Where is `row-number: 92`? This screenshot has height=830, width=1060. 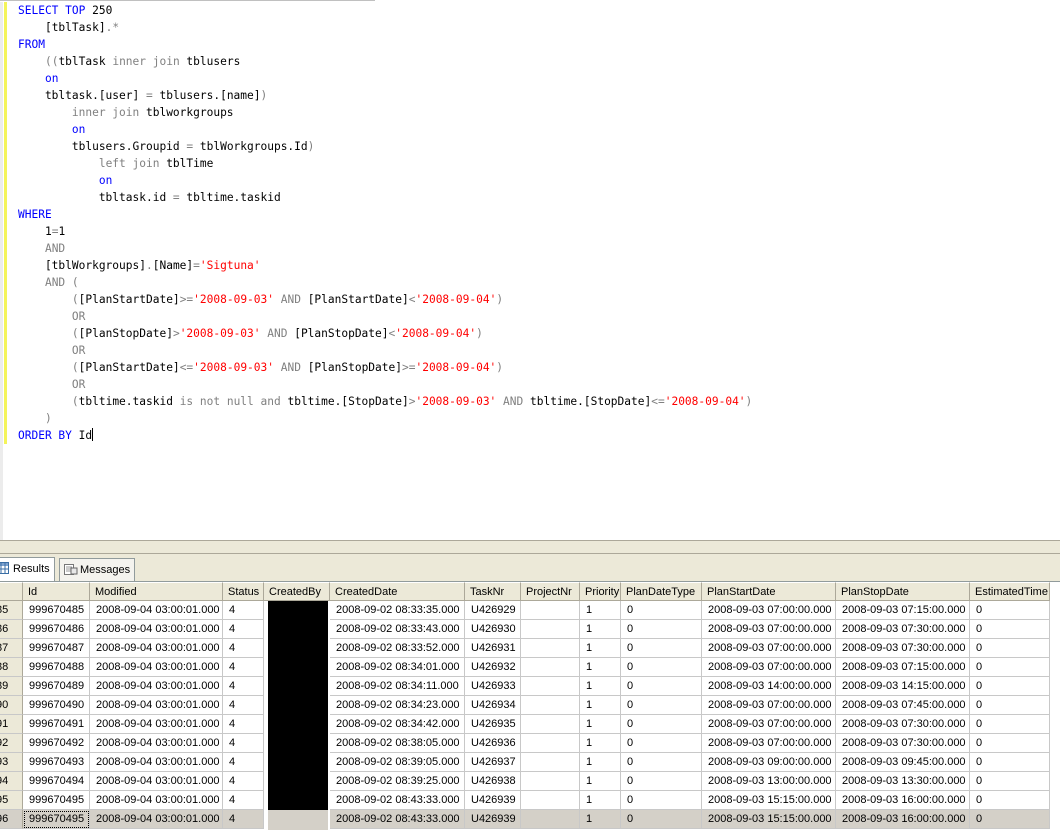
row-number: 92 is located at coordinates (11, 743).